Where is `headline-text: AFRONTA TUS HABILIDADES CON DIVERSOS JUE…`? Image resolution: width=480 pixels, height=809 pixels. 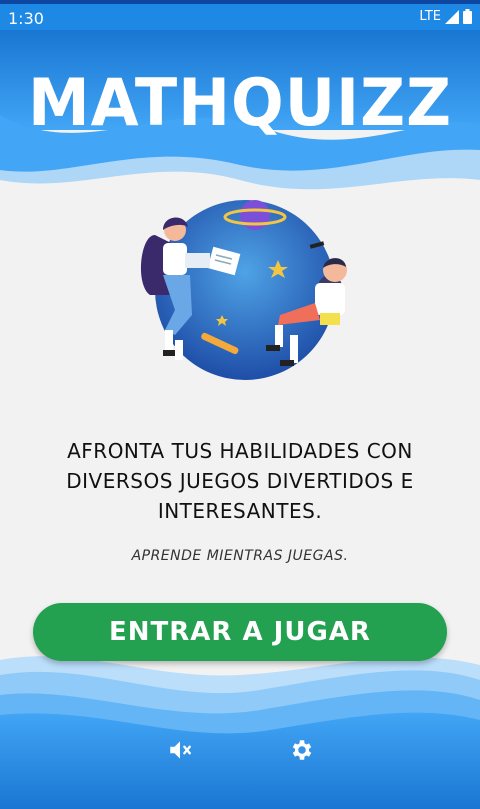
headline-text: AFRONTA TUS HABILIDADES CON DIVERSOS JUE… is located at coordinates (240, 481).